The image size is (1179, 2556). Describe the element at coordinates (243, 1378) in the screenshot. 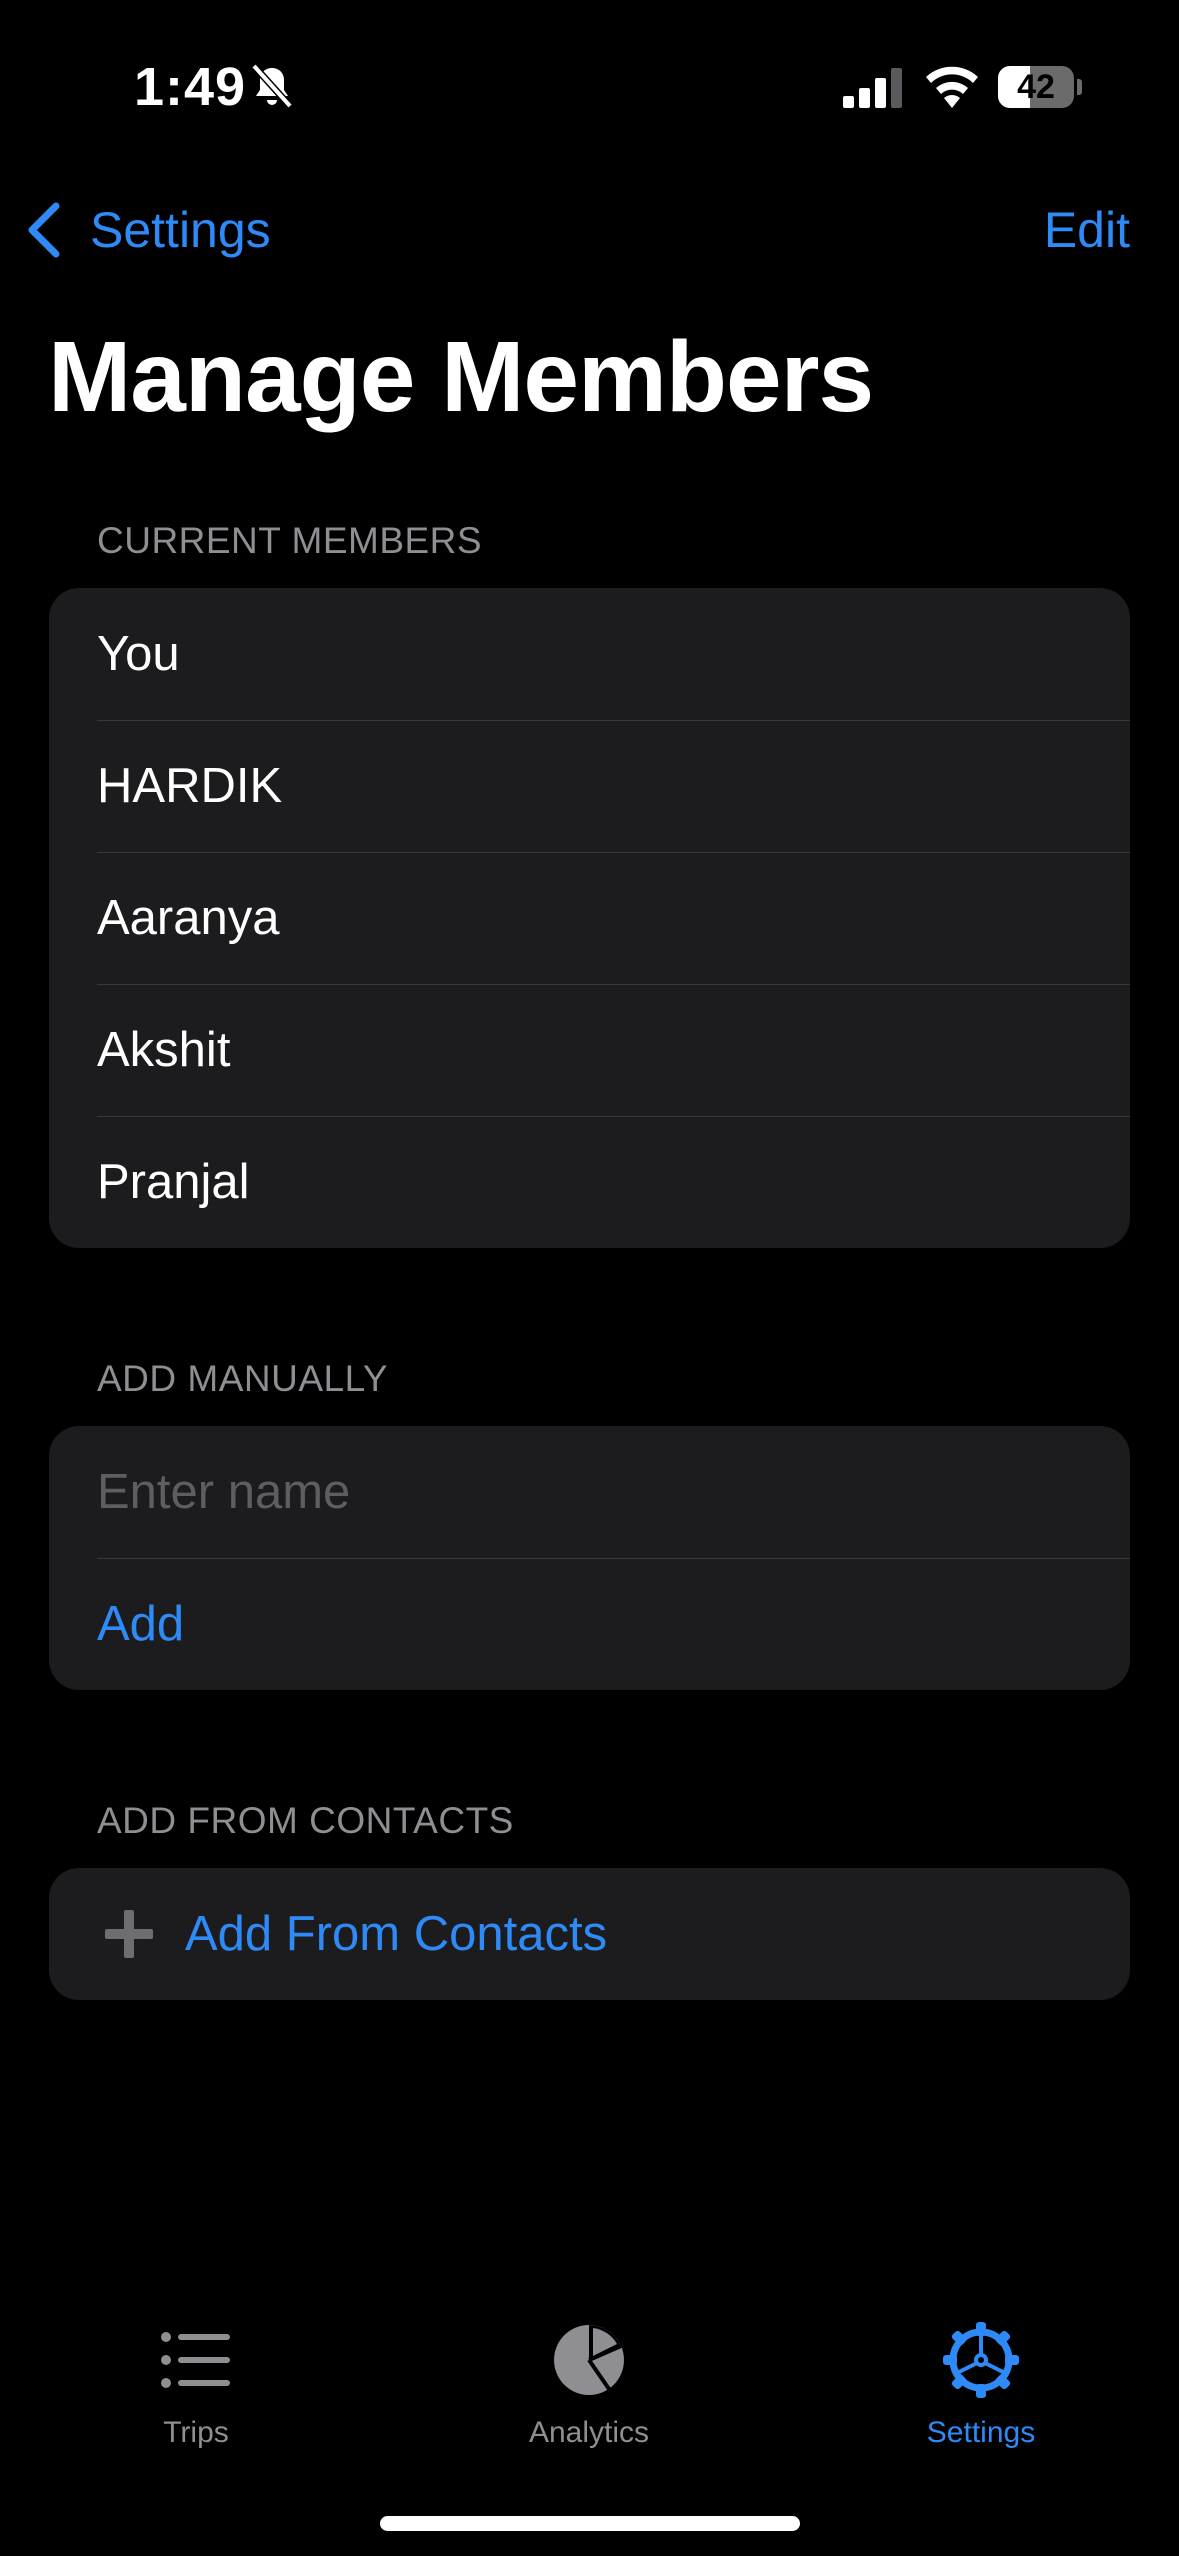

I see `section-header-add-manually: ADD MANUALLY` at that location.